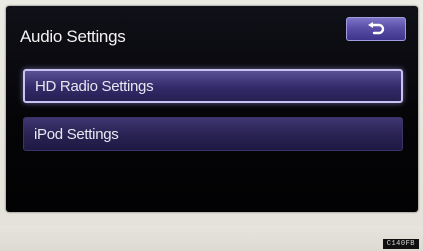  What do you see at coordinates (211, 238) in the screenshot?
I see `footer-strip: C140FB` at bounding box center [211, 238].